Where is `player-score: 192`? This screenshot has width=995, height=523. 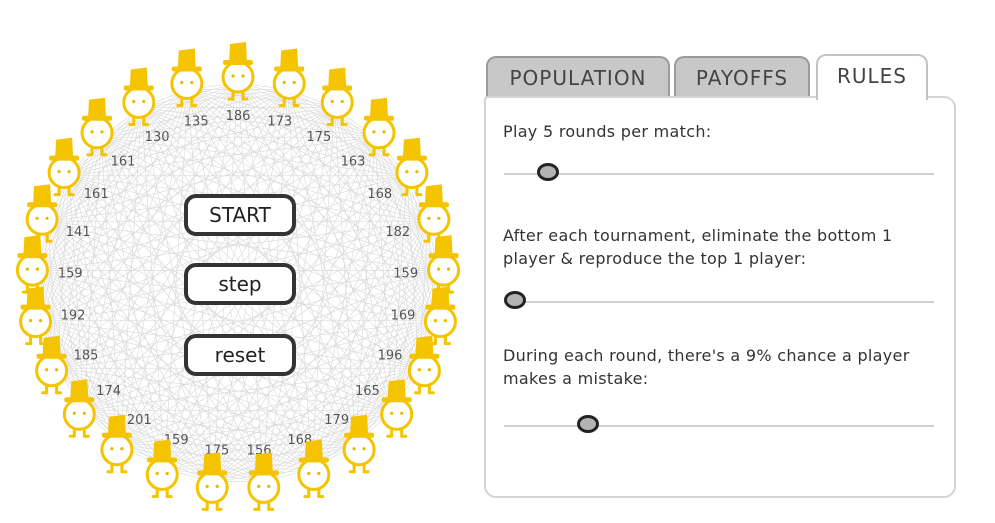
player-score: 192 is located at coordinates (73, 316).